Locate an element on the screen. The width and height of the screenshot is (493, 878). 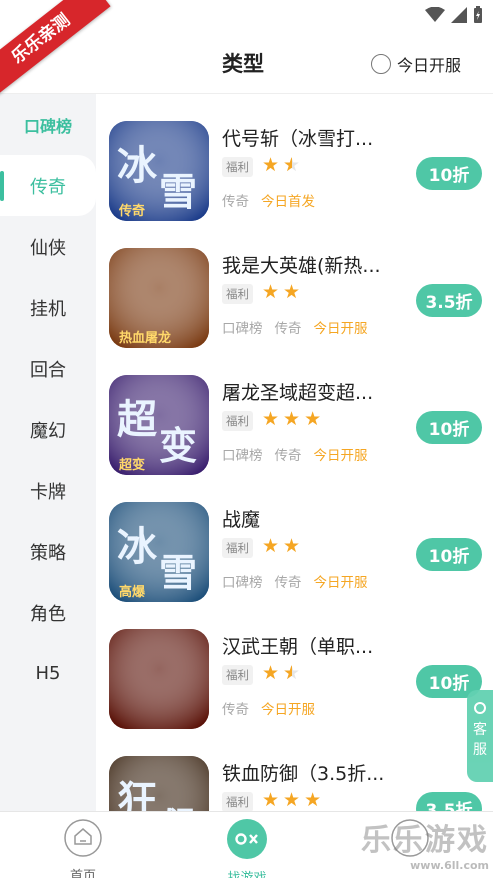
game-row: 狂飙传奇铁血防御（3.5折...福利★★★3.5折 is located at coordinates (294, 770).